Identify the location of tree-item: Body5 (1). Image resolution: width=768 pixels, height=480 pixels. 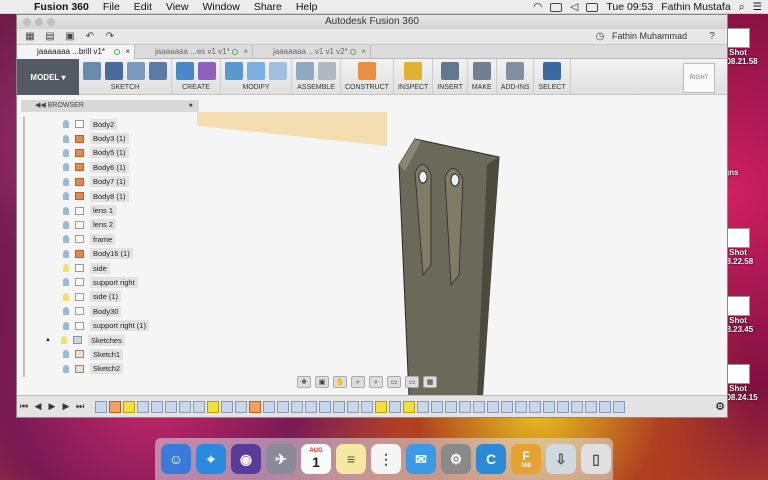
(98, 153).